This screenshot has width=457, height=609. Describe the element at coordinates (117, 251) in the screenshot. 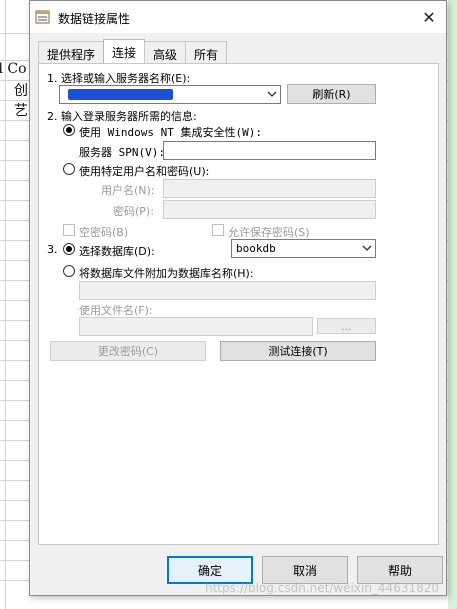

I see `radio-select-database-label: 选择数据库(D):` at that location.